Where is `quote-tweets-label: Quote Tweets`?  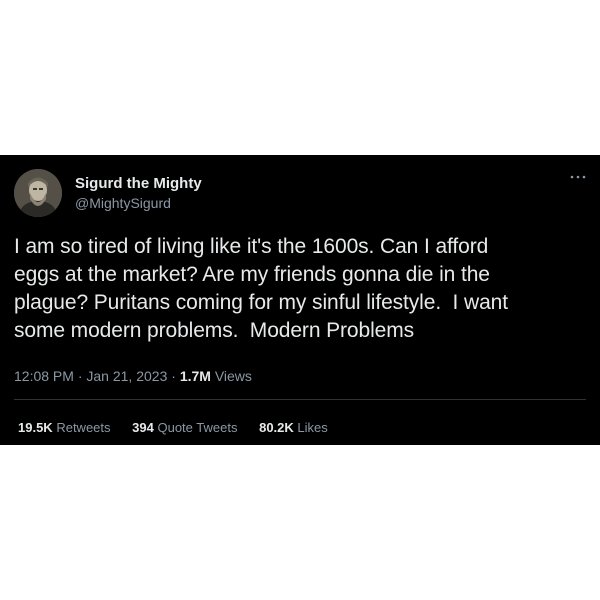 quote-tweets-label: Quote Tweets is located at coordinates (197, 427).